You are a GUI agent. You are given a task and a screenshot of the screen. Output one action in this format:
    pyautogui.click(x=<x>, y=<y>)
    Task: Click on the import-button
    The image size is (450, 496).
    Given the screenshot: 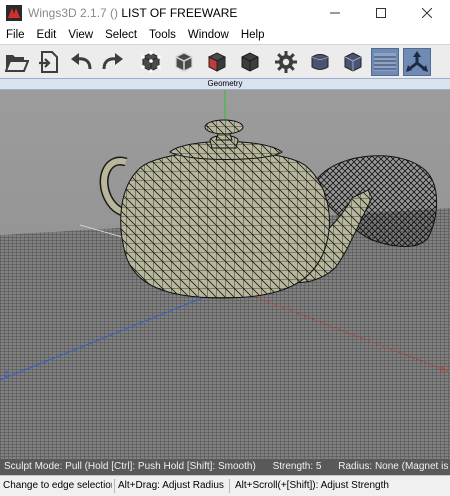 What is the action you would take?
    pyautogui.click(x=49, y=62)
    